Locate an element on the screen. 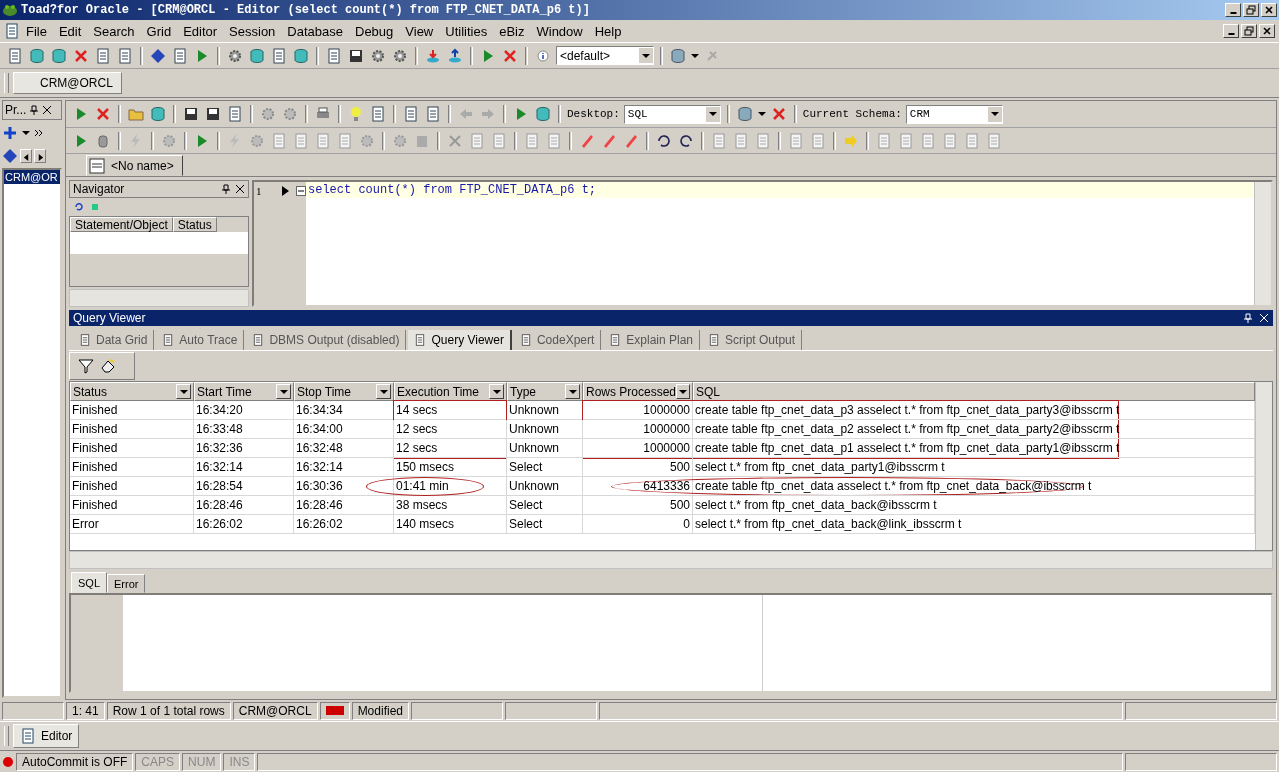 Image resolution: width=1279 pixels, height=772 pixels. info-icon is located at coordinates (543, 55).